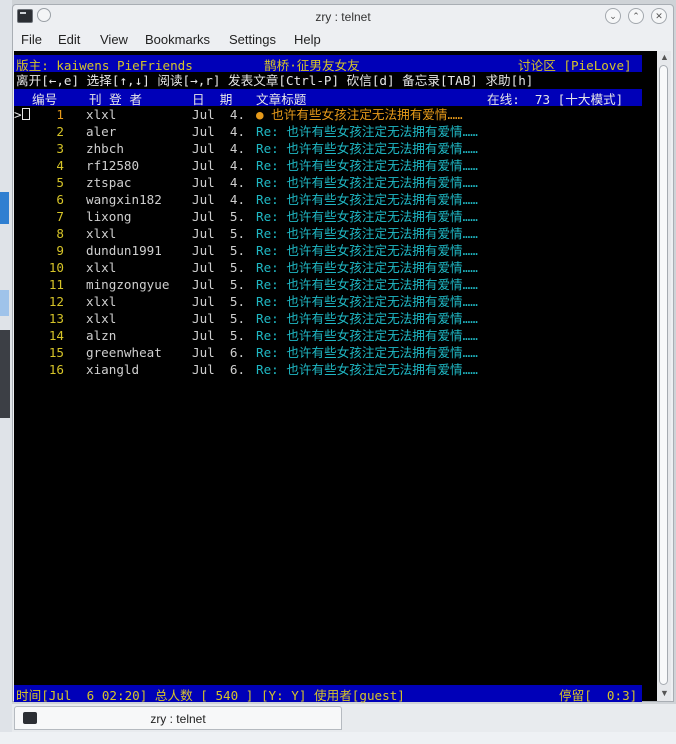 This screenshot has height=744, width=676. What do you see at coordinates (56, 318) in the screenshot?
I see `post-number: 13` at bounding box center [56, 318].